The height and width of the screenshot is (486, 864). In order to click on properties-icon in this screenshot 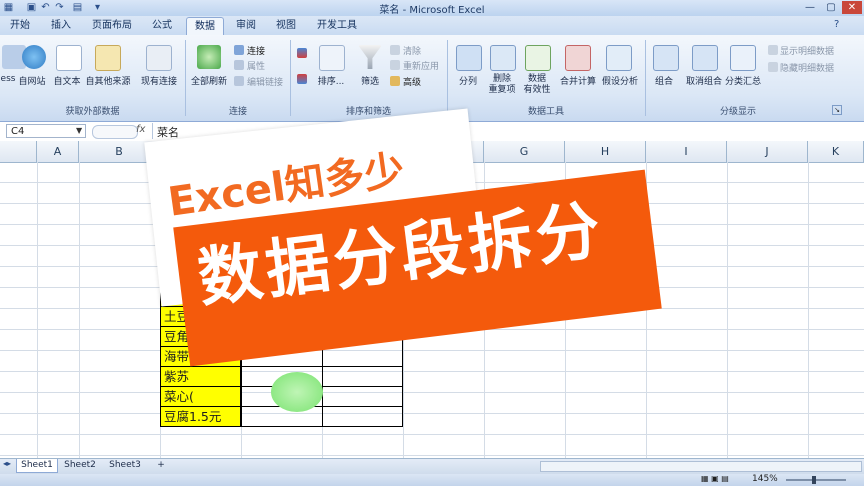, I will do `click(239, 65)`.